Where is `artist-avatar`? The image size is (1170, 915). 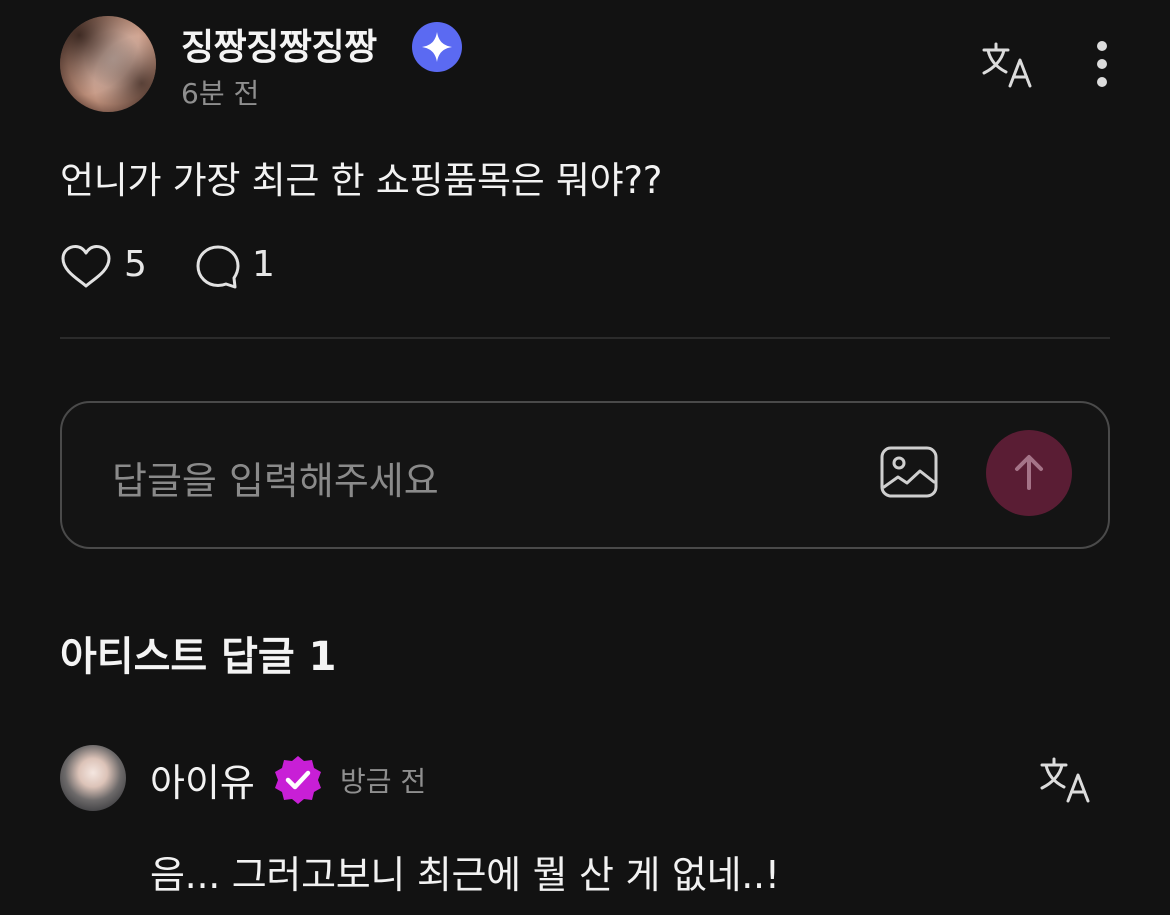
artist-avatar is located at coordinates (93, 778).